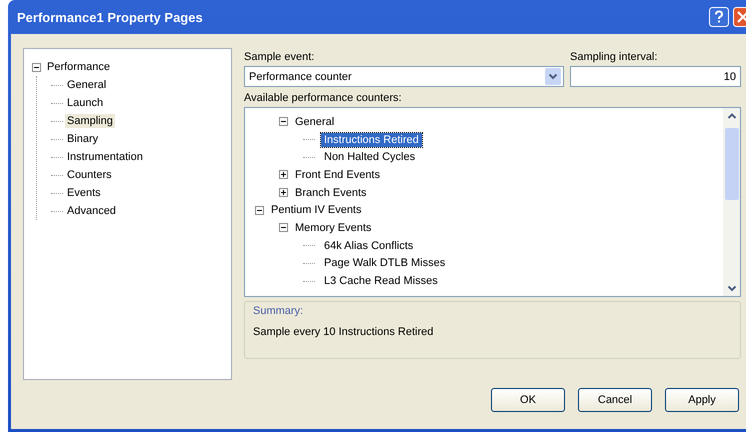  What do you see at coordinates (615, 400) in the screenshot?
I see `dialog-button: Cancel` at bounding box center [615, 400].